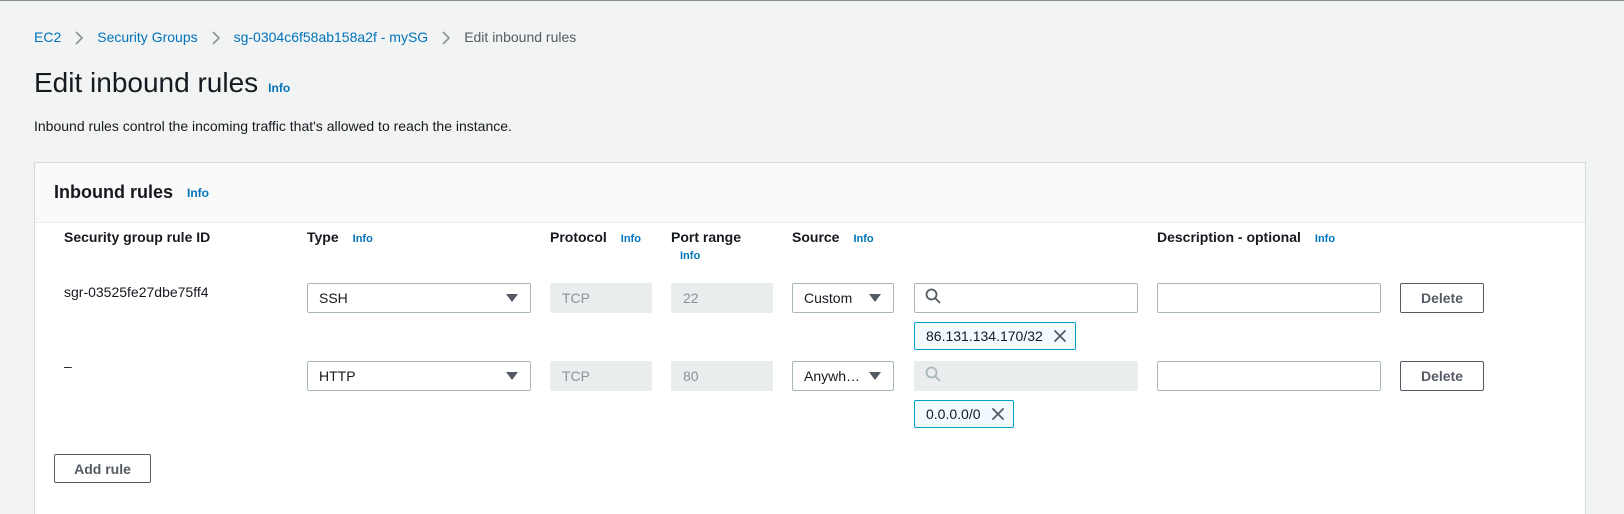  Describe the element at coordinates (520, 37) in the screenshot. I see `breadcrumb-current: Edit inbound rules` at that location.